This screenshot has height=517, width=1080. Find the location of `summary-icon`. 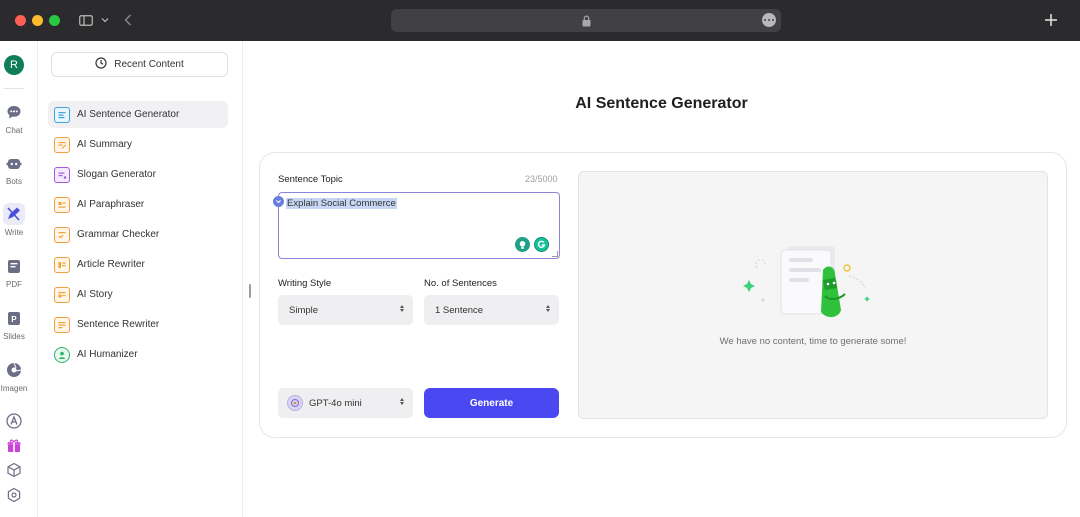

summary-icon is located at coordinates (62, 144).